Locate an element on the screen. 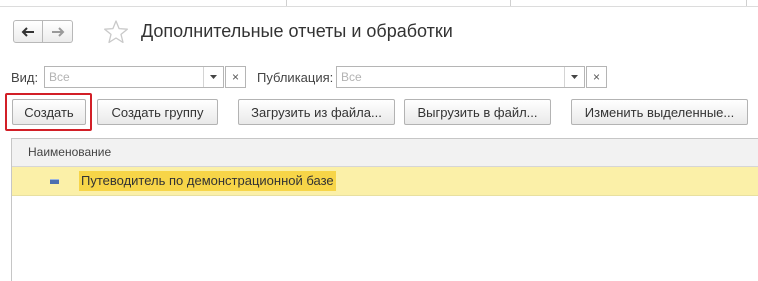 This screenshot has height=281, width=758. kind-label: Вид: is located at coordinates (25, 77).